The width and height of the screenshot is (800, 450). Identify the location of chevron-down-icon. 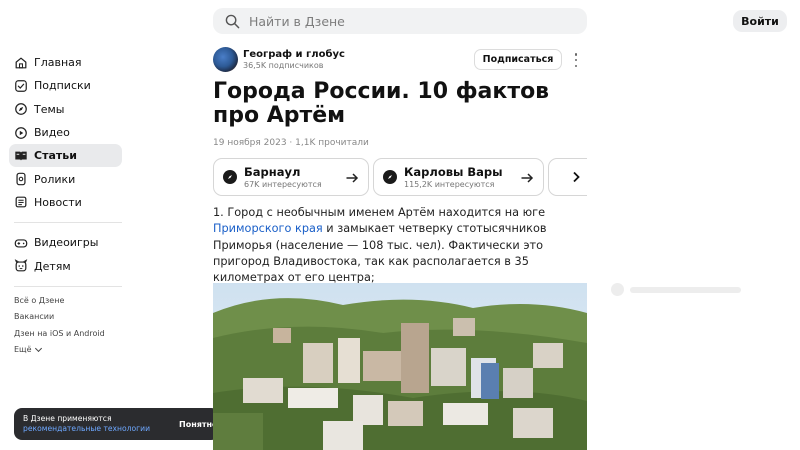
(38, 348).